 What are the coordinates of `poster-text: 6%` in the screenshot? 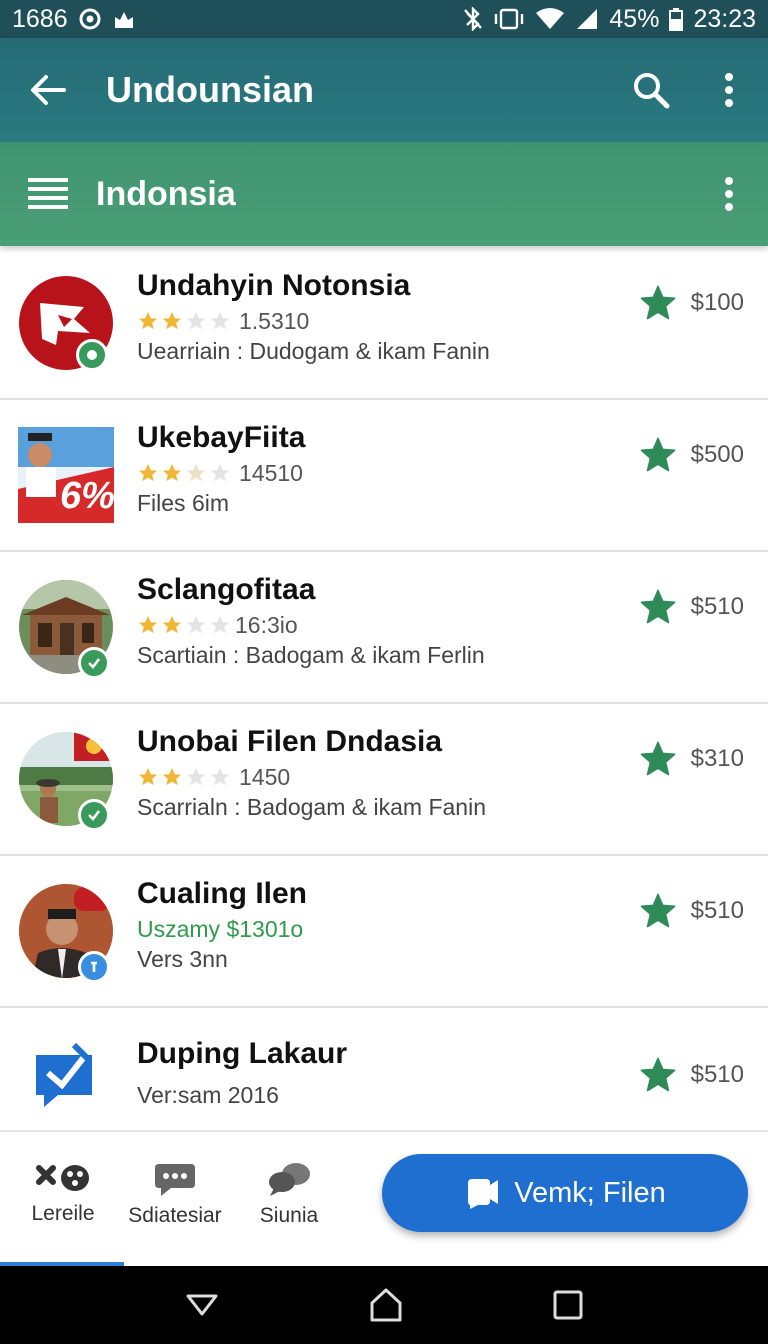 It's located at (87, 496).